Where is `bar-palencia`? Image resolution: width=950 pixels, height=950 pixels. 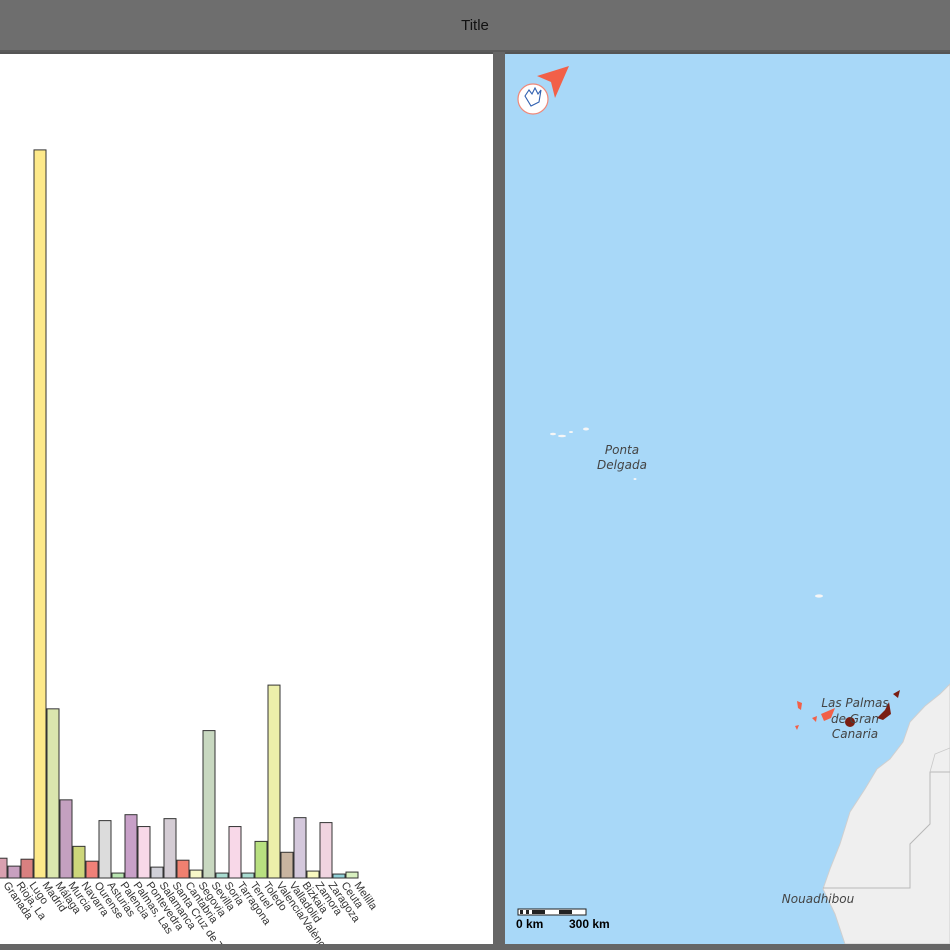
bar-palencia is located at coordinates (118, 875).